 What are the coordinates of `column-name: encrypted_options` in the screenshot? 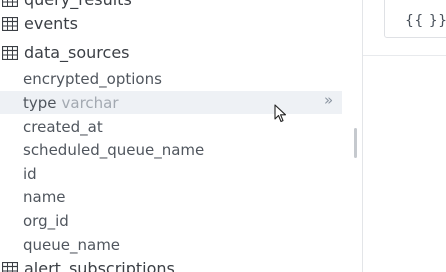 It's located at (92, 78).